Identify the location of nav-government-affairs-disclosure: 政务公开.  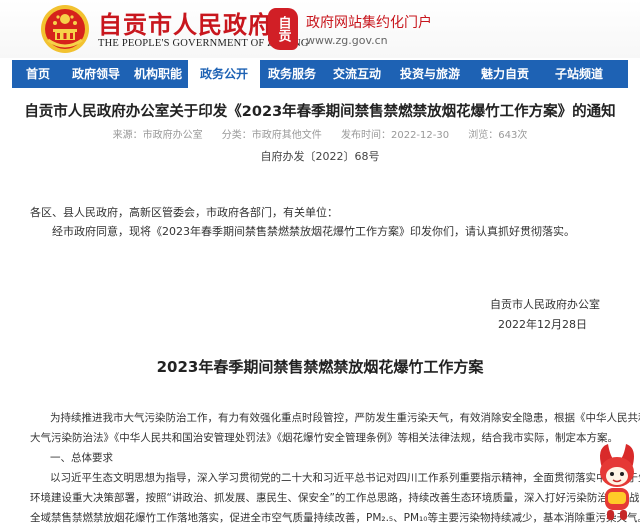
(224, 74).